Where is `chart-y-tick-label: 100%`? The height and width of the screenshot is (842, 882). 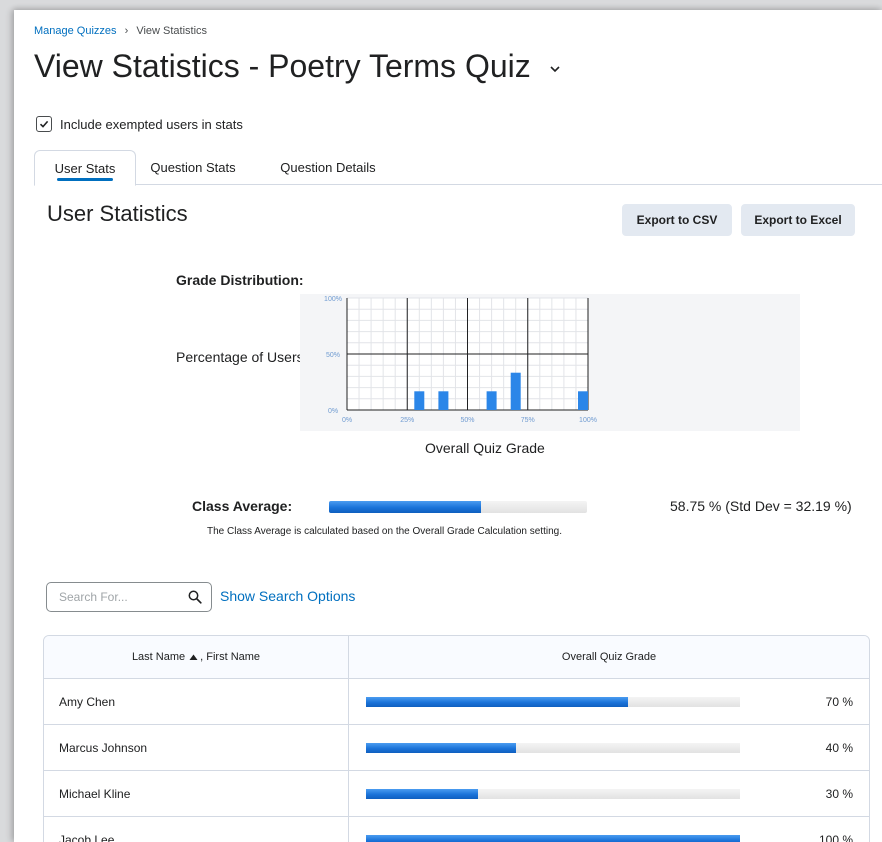
chart-y-tick-label: 100% is located at coordinates (333, 299).